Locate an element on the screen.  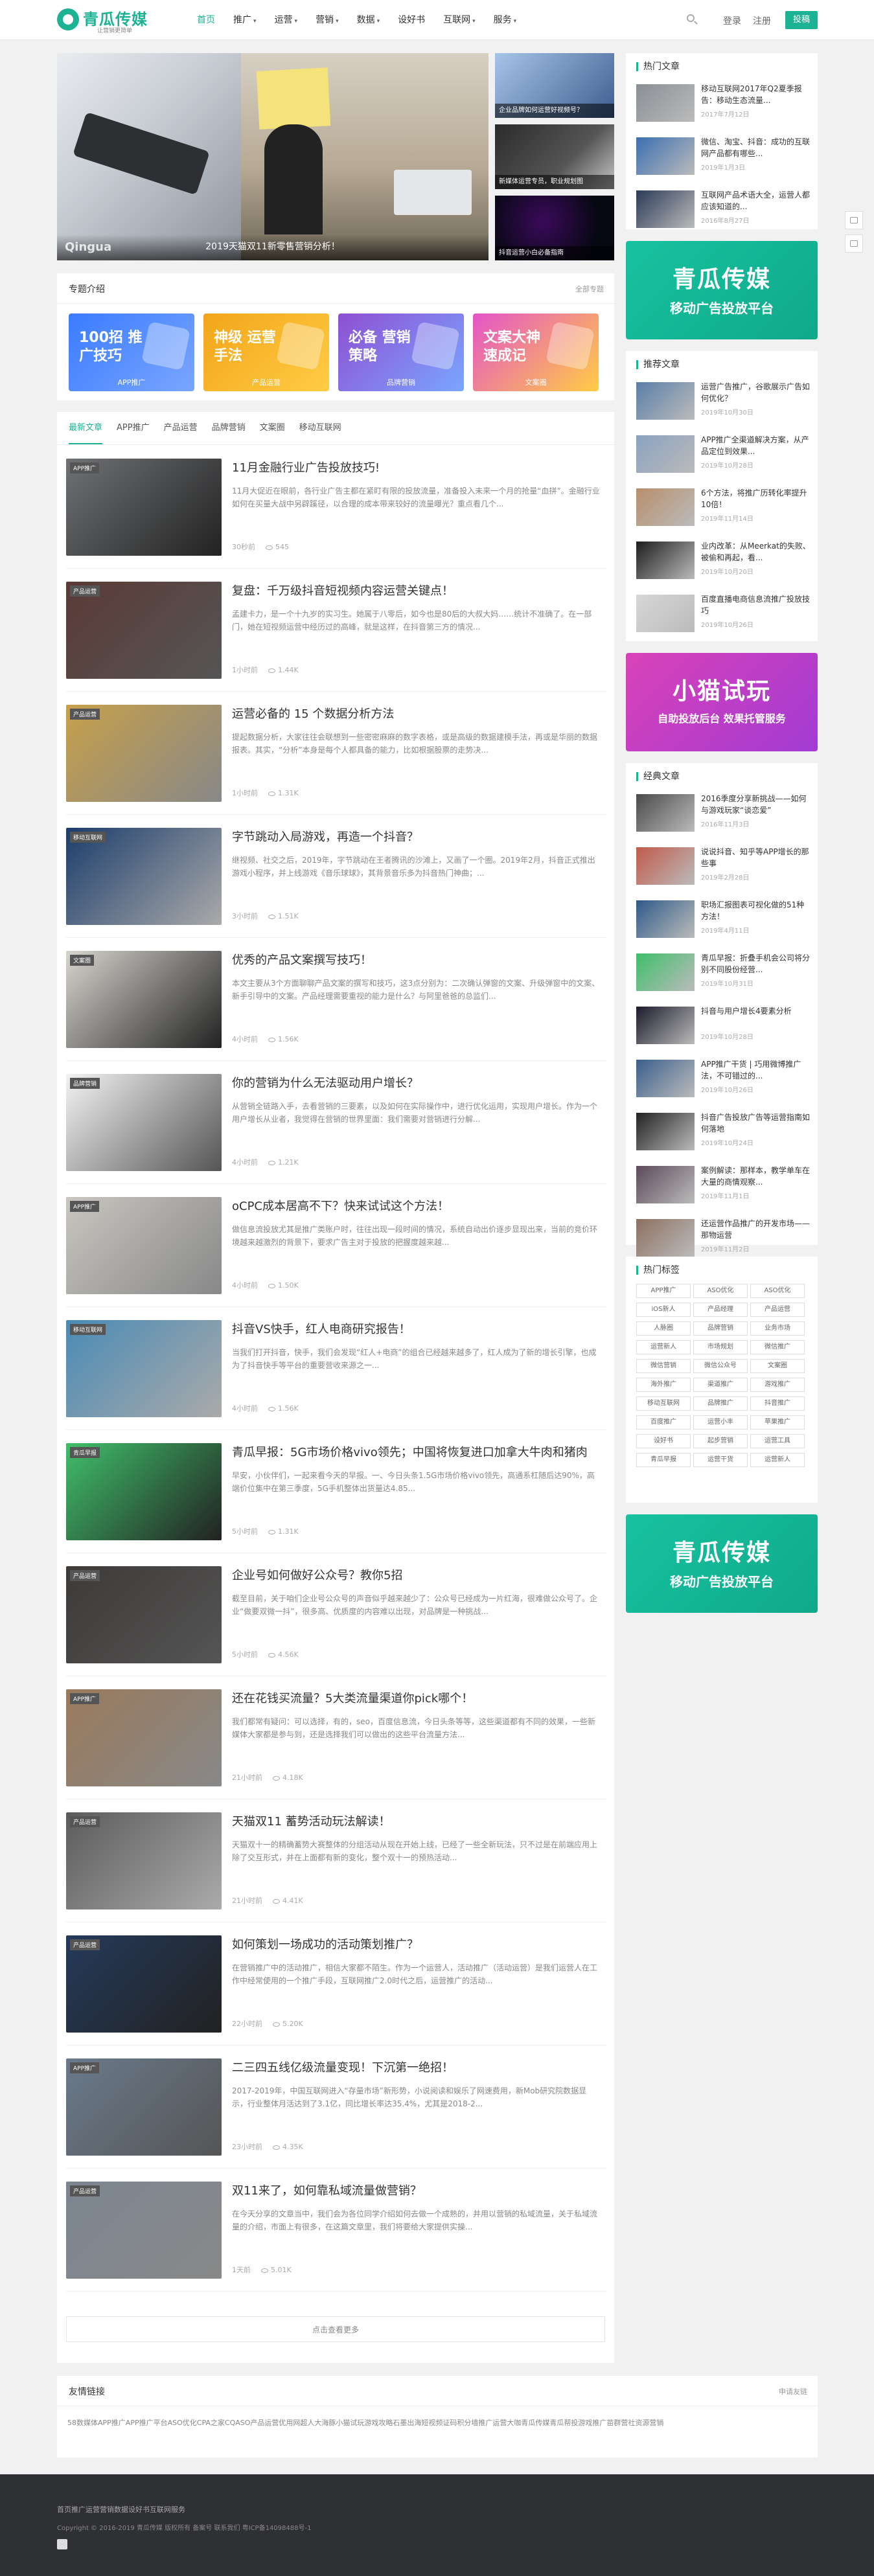
friend-link: 积分墙推广 is located at coordinates (474, 2423).